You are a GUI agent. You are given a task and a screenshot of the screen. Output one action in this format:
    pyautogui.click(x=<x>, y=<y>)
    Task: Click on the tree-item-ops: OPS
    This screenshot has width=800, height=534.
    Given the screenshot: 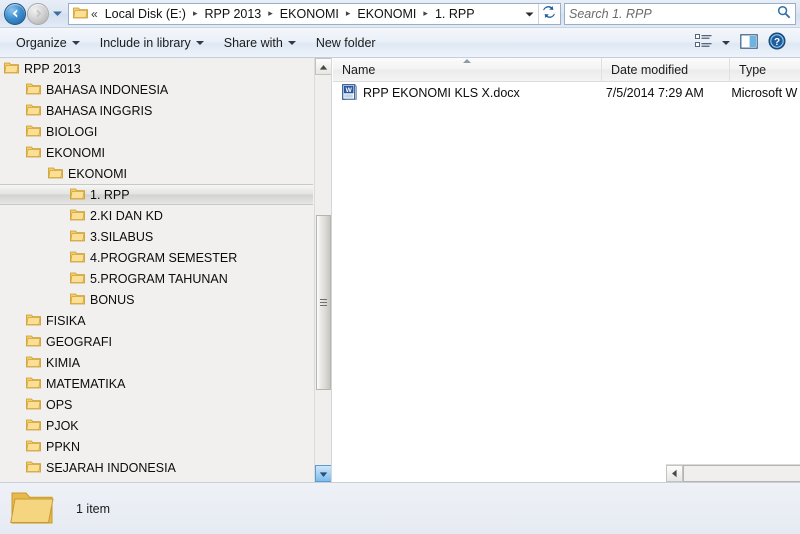 What is the action you would take?
    pyautogui.click(x=157, y=404)
    